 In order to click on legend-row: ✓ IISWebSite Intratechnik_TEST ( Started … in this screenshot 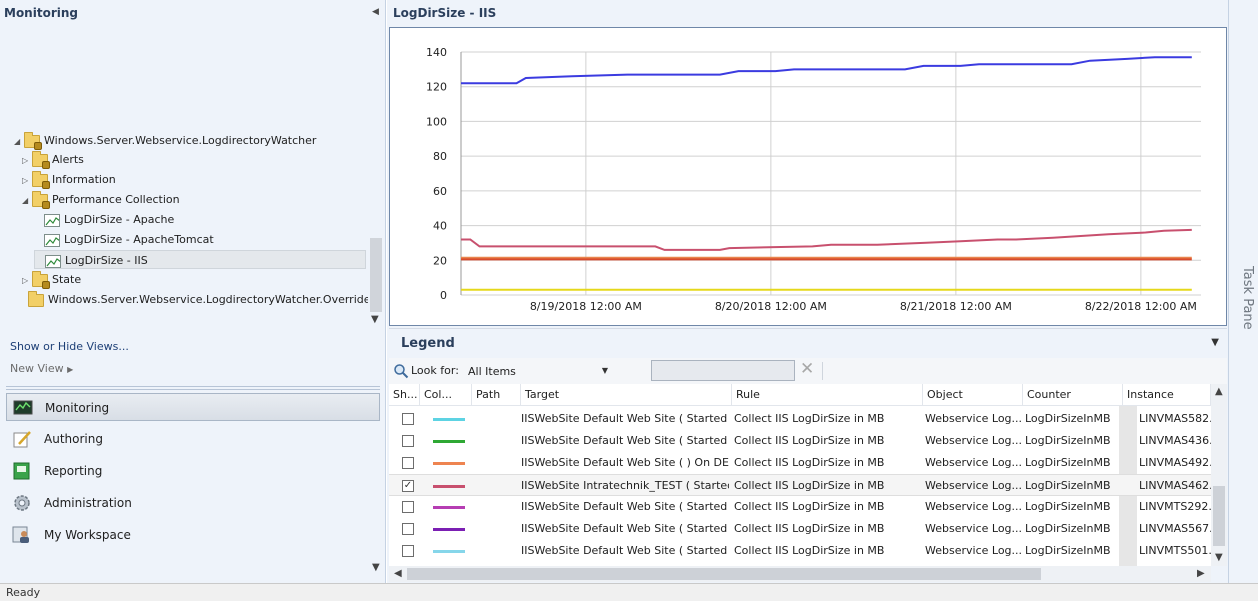, I will do `click(800, 485)`.